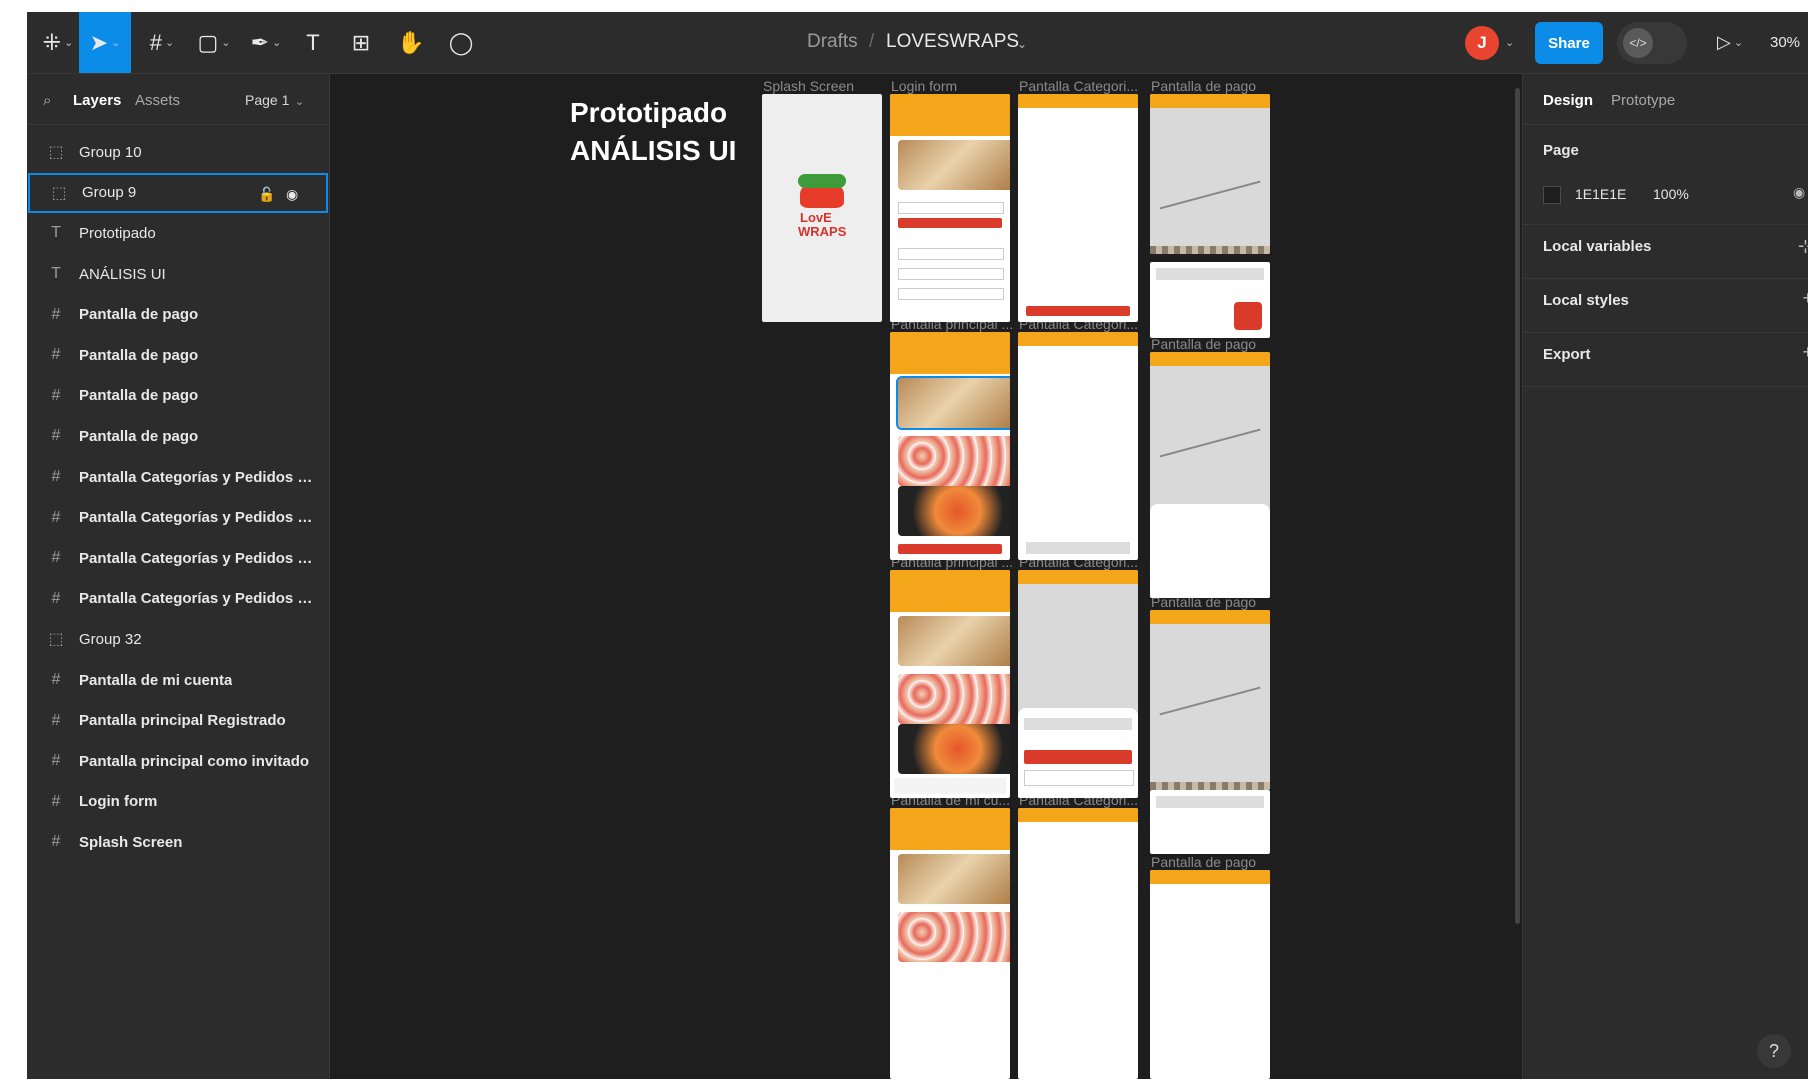 The height and width of the screenshot is (1082, 1808). Describe the element at coordinates (832, 42) in the screenshot. I see `breadcrumb-drafts: Drafts` at that location.